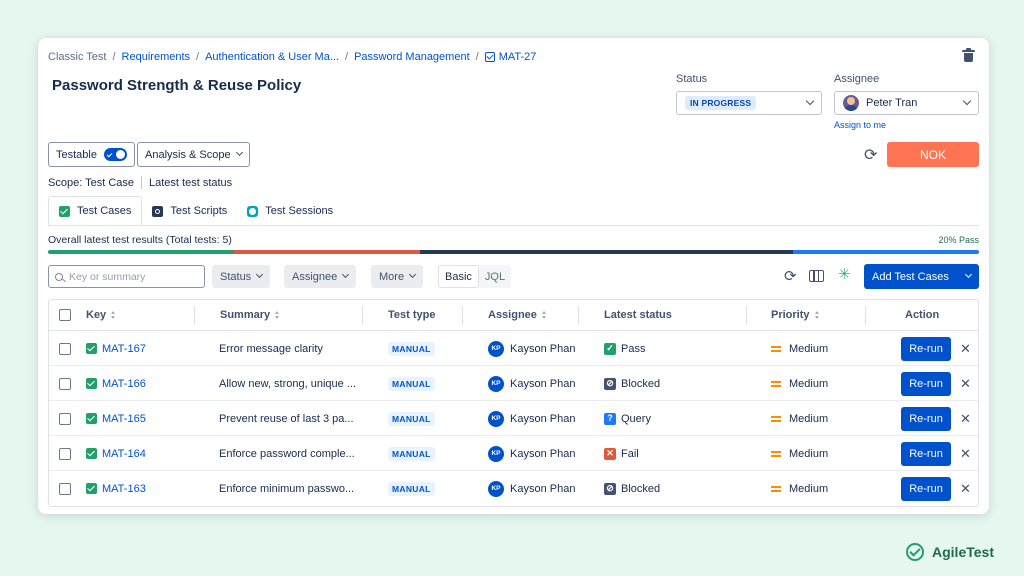 This screenshot has height=576, width=1024. I want to click on test-case-icon, so click(91, 488).